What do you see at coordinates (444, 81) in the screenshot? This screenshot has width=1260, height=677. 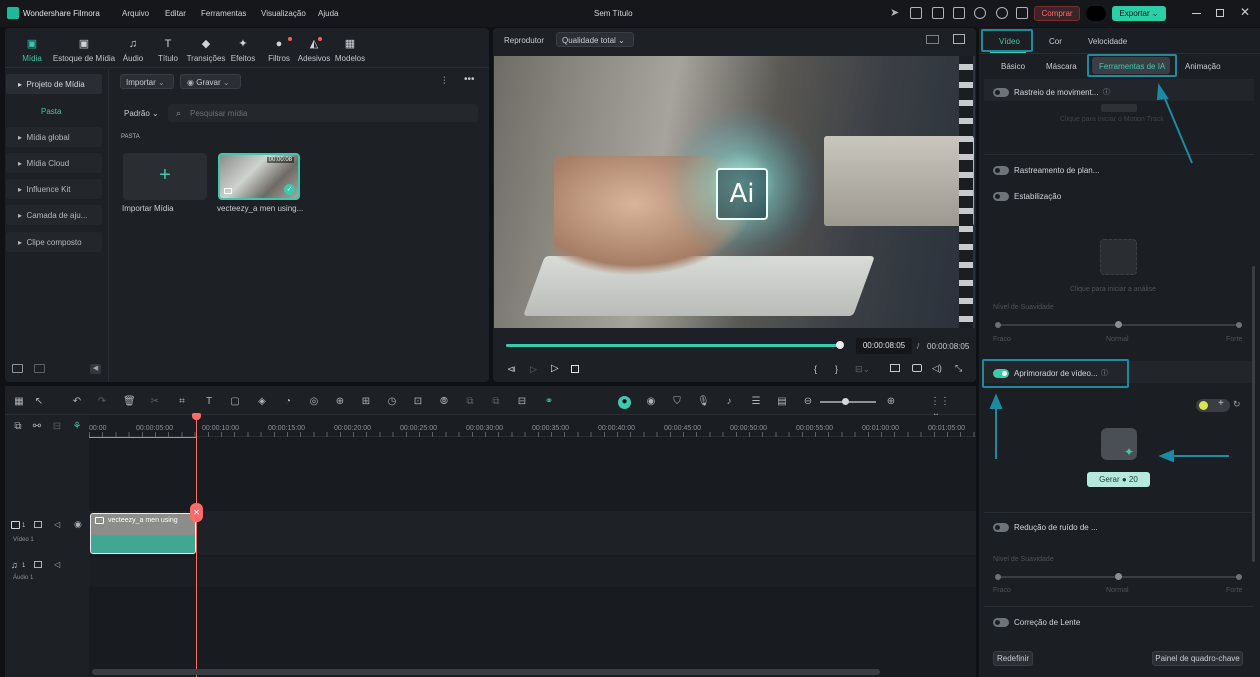 I see `filter-icon-button: ⫶` at bounding box center [444, 81].